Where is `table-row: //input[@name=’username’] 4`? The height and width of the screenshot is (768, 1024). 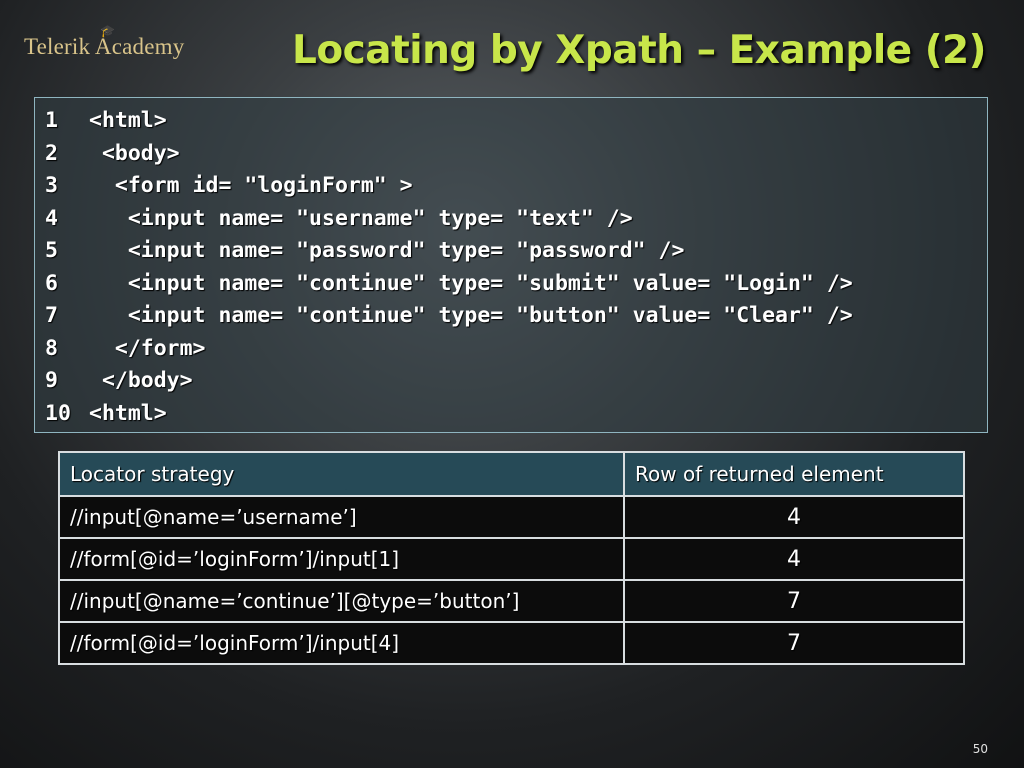 table-row: //input[@name=’username’] 4 is located at coordinates (511, 517).